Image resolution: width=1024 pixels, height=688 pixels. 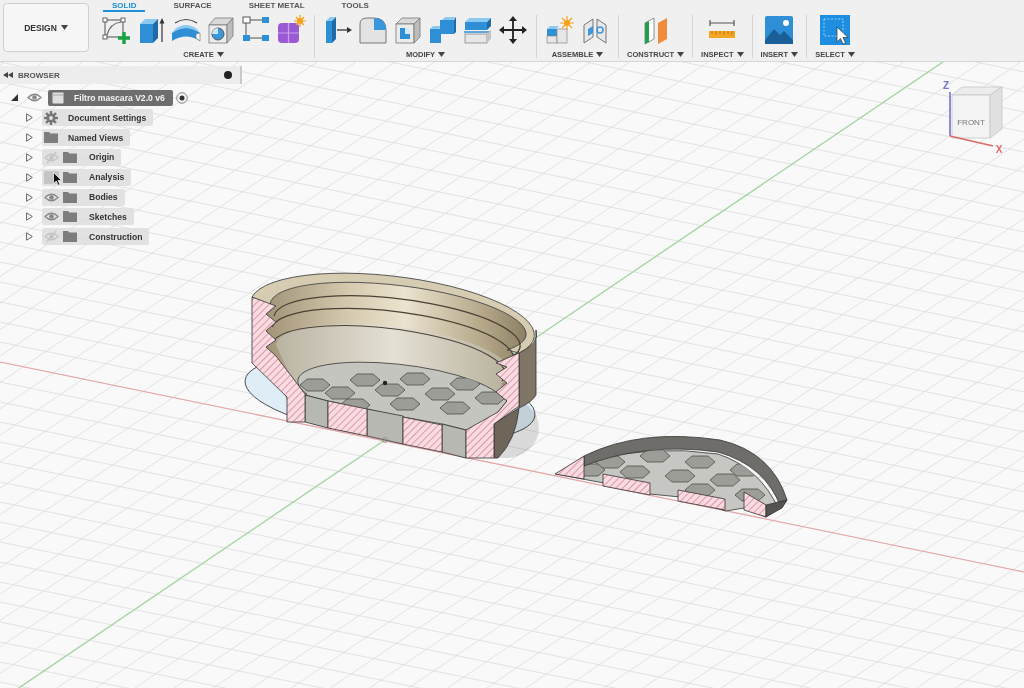 I want to click on hole-cube-icon, so click(x=221, y=30).